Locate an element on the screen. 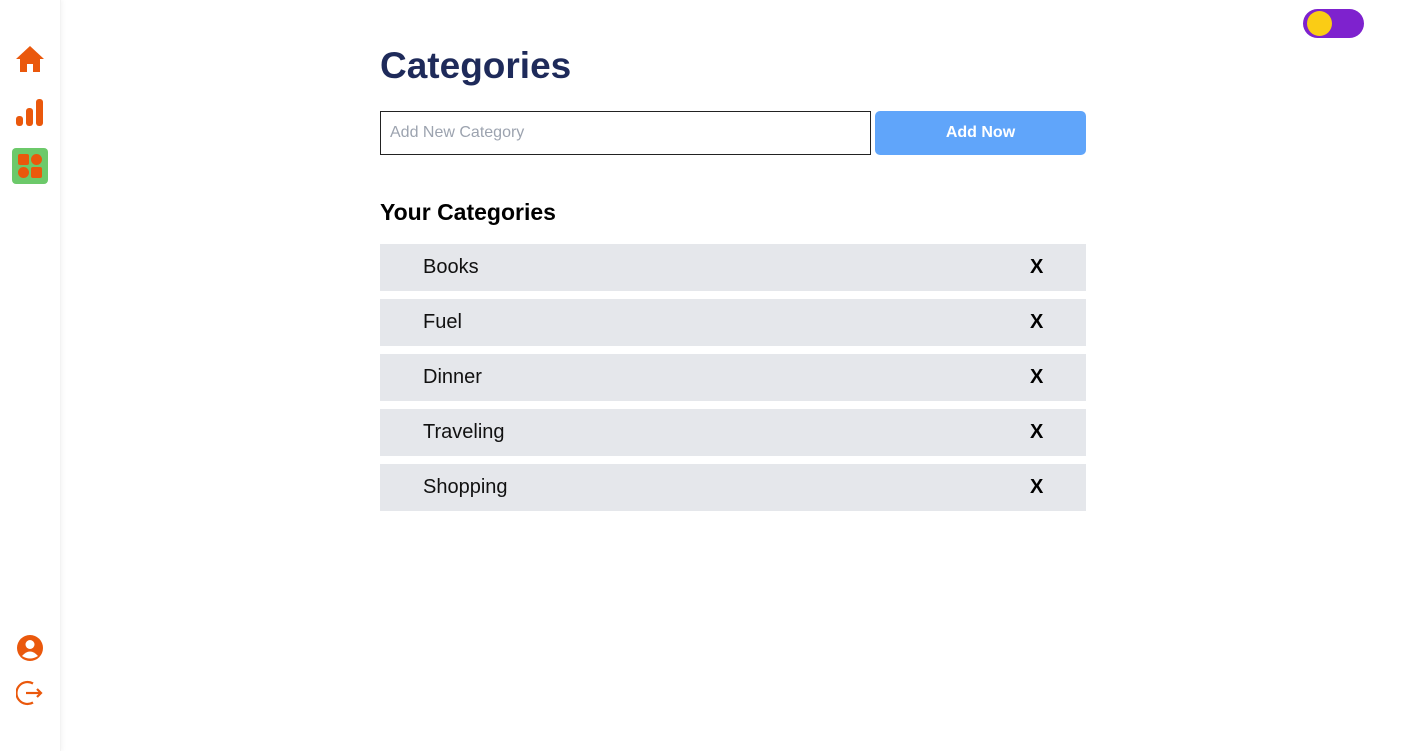 Image resolution: width=1406 pixels, height=751 pixels. chart-icon is located at coordinates (30, 112).